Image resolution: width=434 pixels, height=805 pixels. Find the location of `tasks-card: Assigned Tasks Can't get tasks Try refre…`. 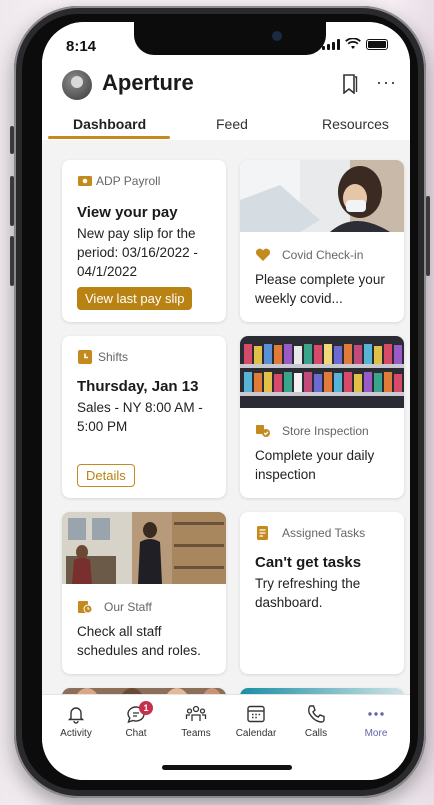

tasks-card: Assigned Tasks Can't get tasks Try refre… is located at coordinates (322, 593).